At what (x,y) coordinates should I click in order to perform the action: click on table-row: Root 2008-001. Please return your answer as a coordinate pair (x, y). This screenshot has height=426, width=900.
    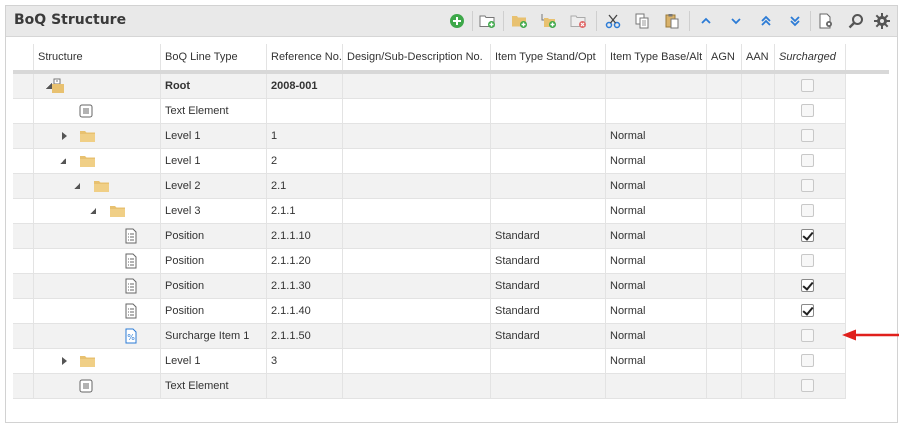
    Looking at the image, I should click on (429, 86).